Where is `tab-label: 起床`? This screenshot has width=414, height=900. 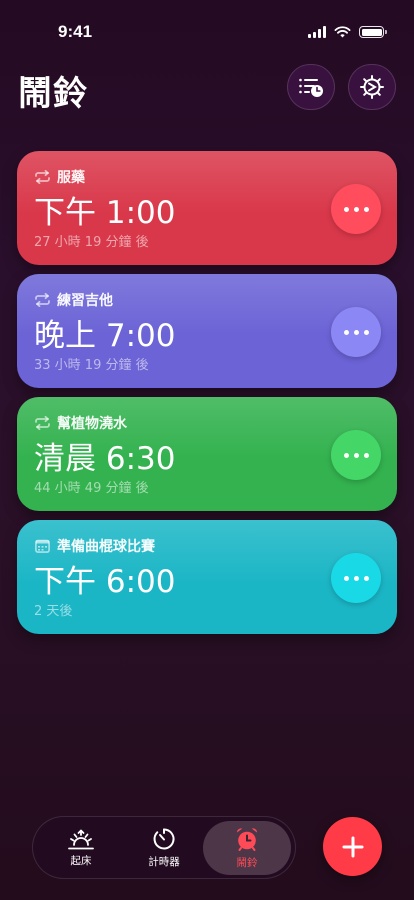
tab-label: 起床 is located at coordinates (81, 861).